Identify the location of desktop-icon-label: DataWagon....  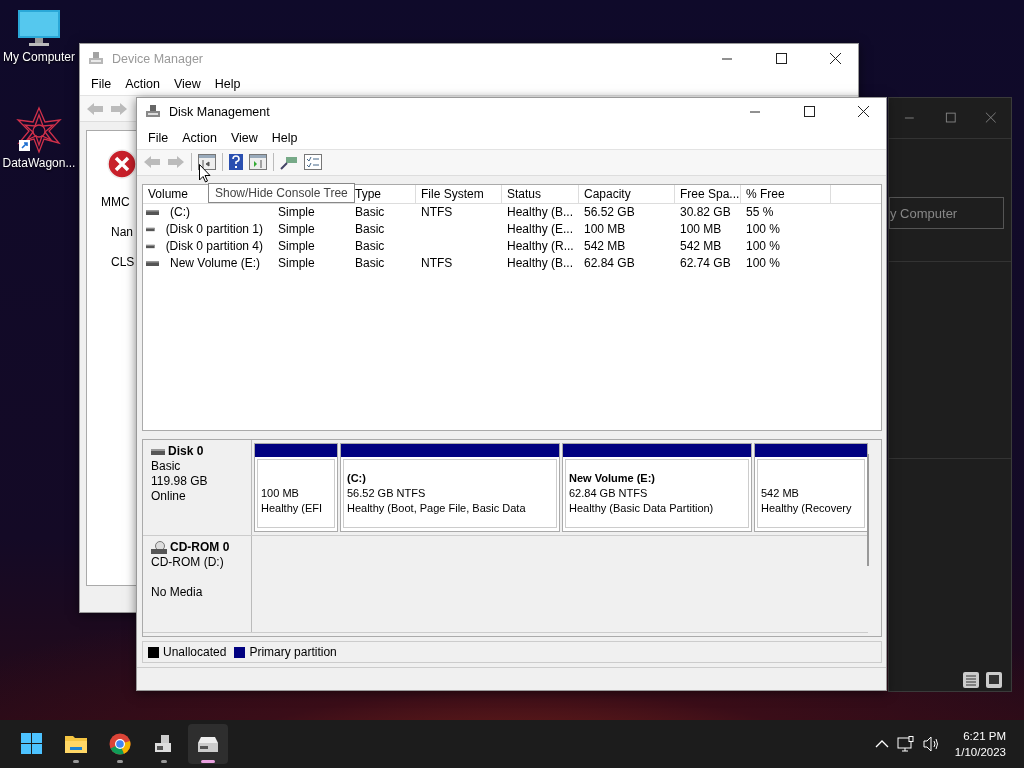
(39, 163).